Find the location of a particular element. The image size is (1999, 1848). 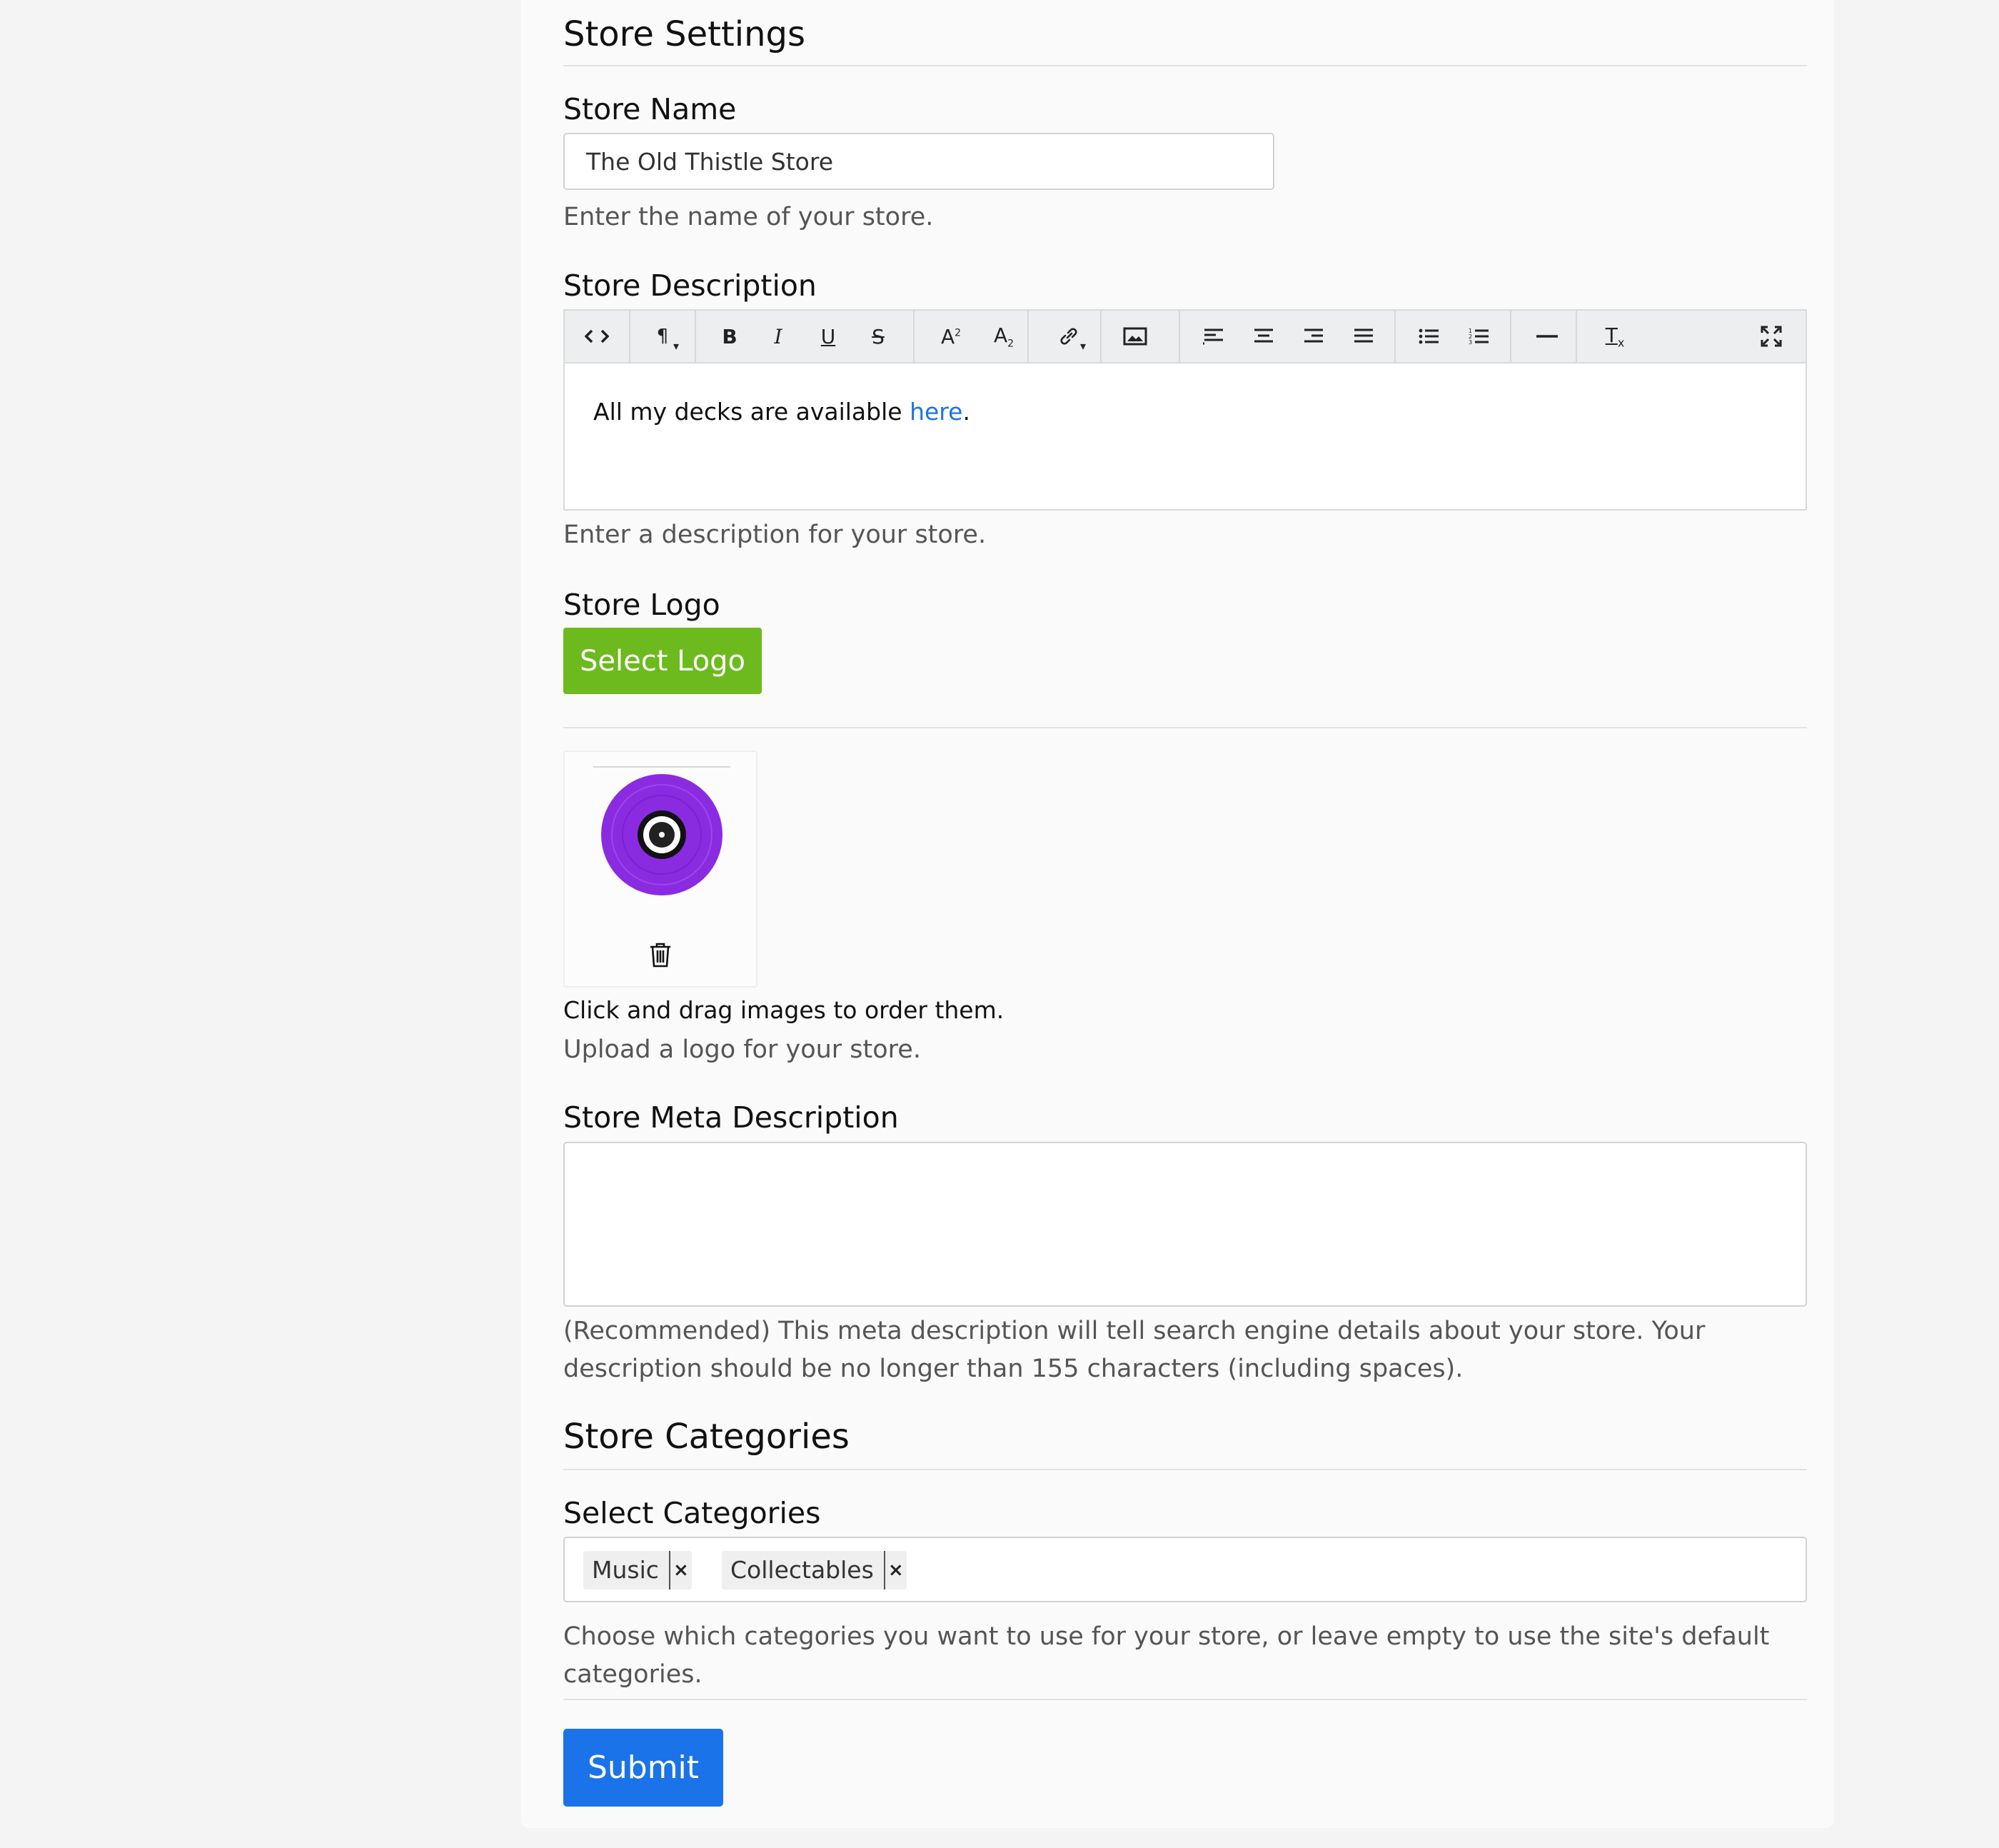

horizontal-rule-button is located at coordinates (1548, 336).